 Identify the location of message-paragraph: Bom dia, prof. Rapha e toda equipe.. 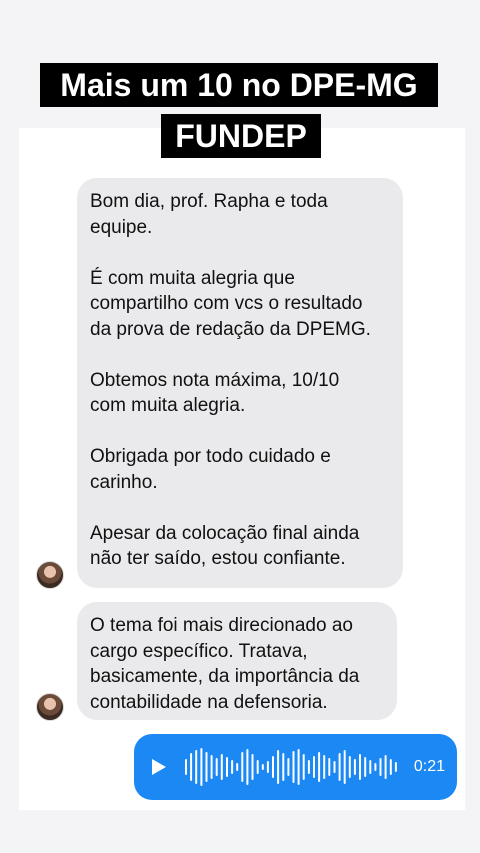
(209, 214).